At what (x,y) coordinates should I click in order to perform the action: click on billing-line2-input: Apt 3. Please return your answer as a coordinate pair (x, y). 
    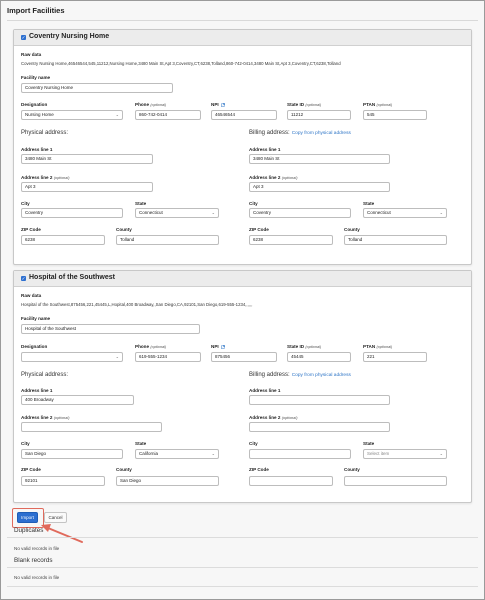
    Looking at the image, I should click on (319, 187).